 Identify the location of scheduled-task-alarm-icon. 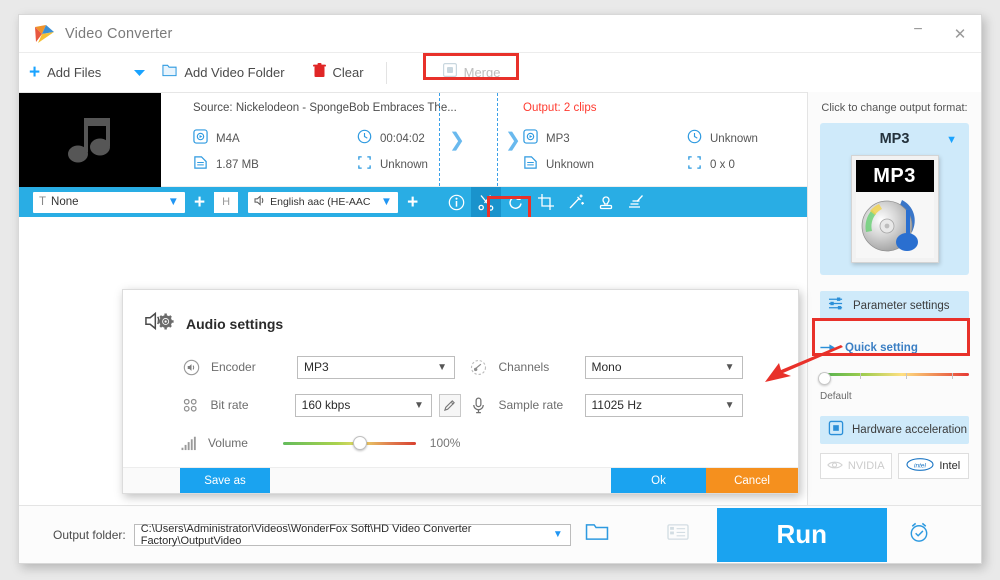
(919, 534).